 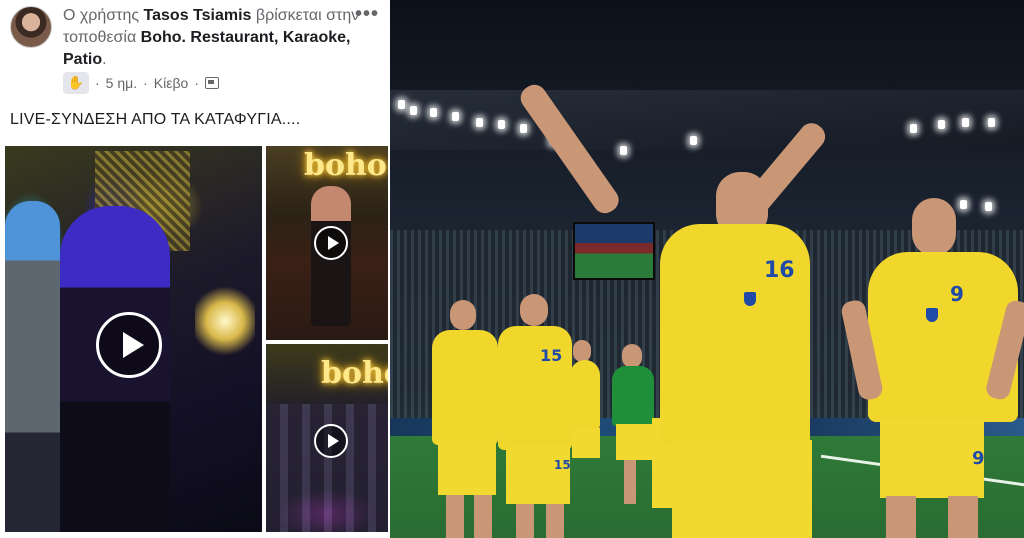 I want to click on shorts-number: 15, so click(x=562, y=465).